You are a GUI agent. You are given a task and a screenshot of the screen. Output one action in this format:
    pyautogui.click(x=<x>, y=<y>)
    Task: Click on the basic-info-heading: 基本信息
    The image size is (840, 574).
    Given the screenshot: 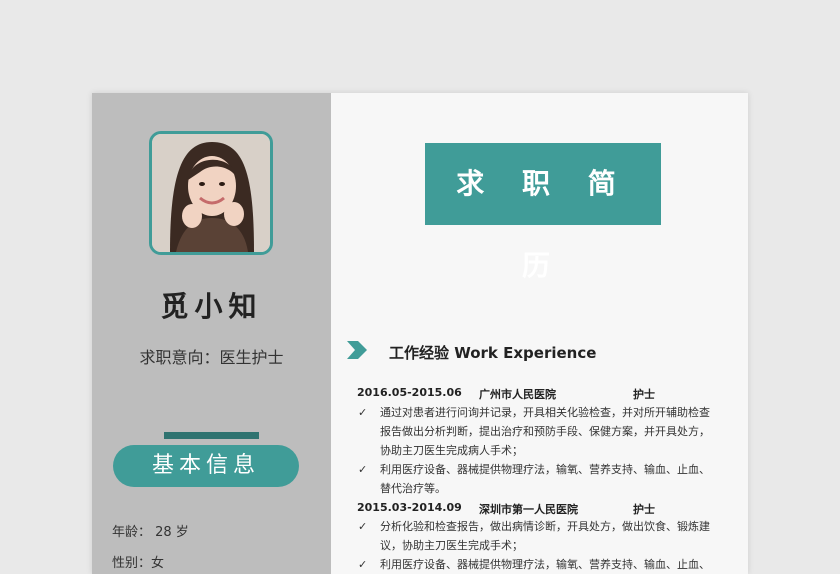 What is the action you would take?
    pyautogui.click(x=206, y=466)
    